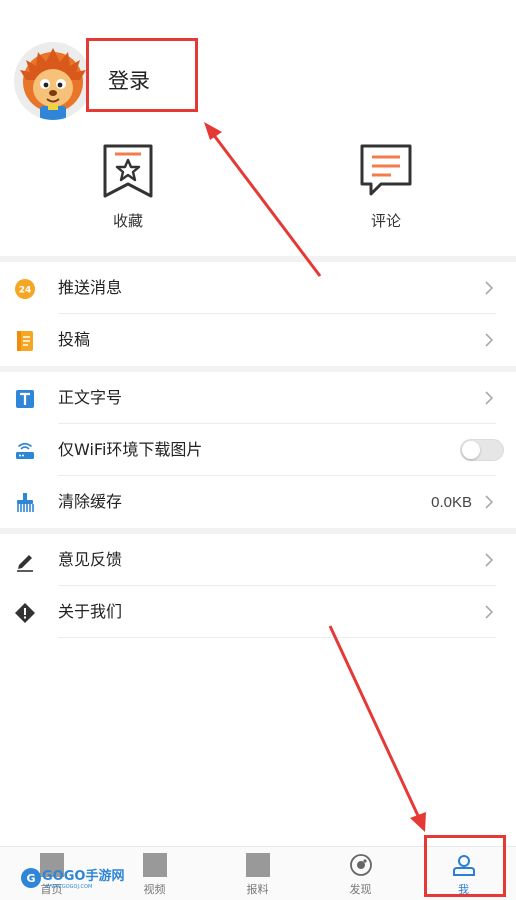 The height and width of the screenshot is (900, 516). What do you see at coordinates (90, 501) in the screenshot?
I see `menu-item-label: 清除缓存` at bounding box center [90, 501].